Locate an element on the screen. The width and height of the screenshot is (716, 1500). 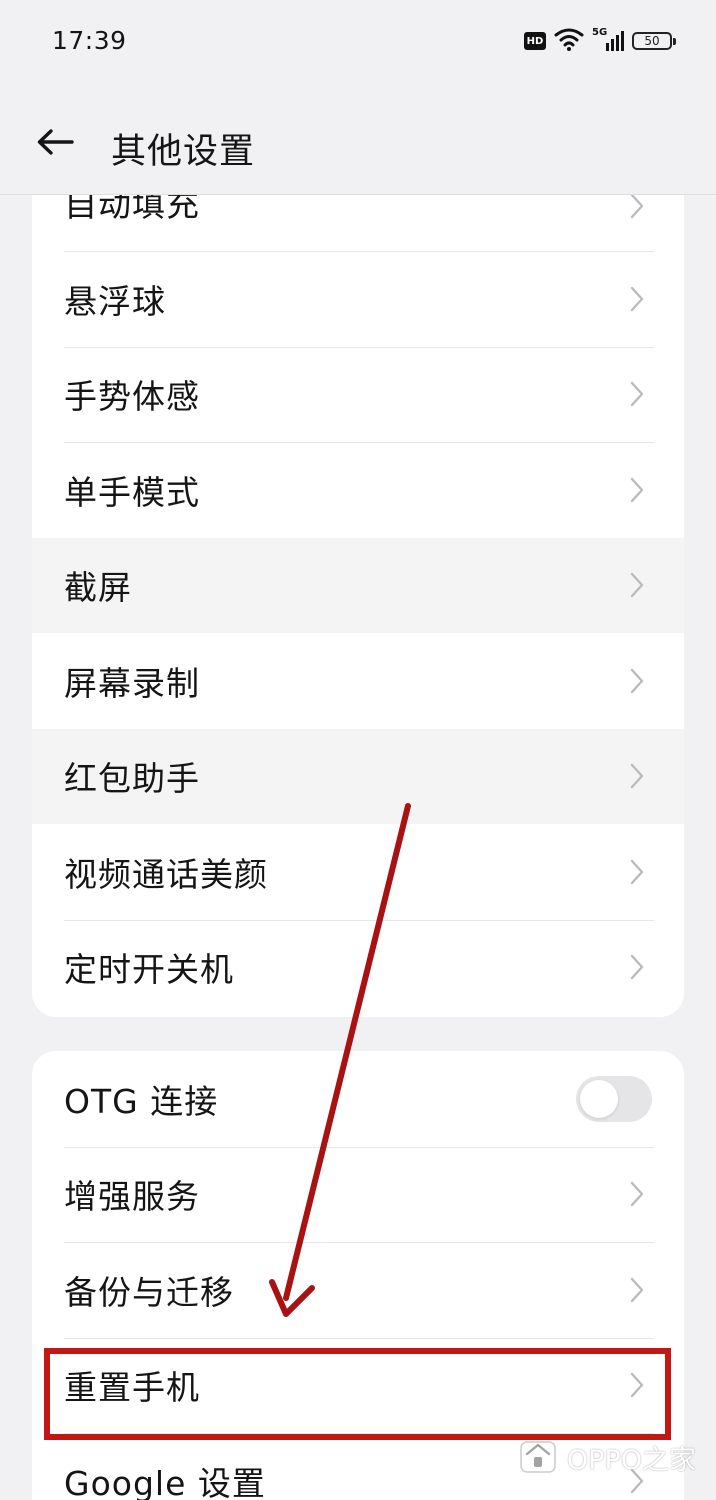
settings-row-label: 备份与迁移 is located at coordinates (149, 1292).